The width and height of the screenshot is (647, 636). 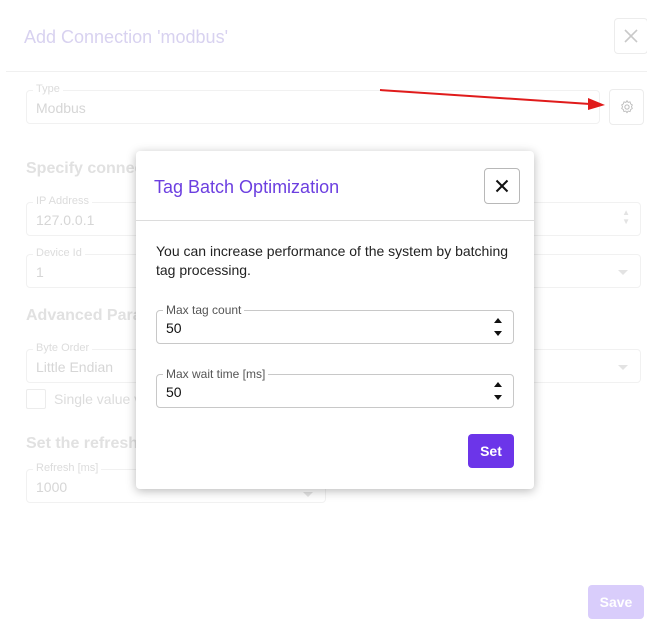 I want to click on modal-divider, so click(x=335, y=220).